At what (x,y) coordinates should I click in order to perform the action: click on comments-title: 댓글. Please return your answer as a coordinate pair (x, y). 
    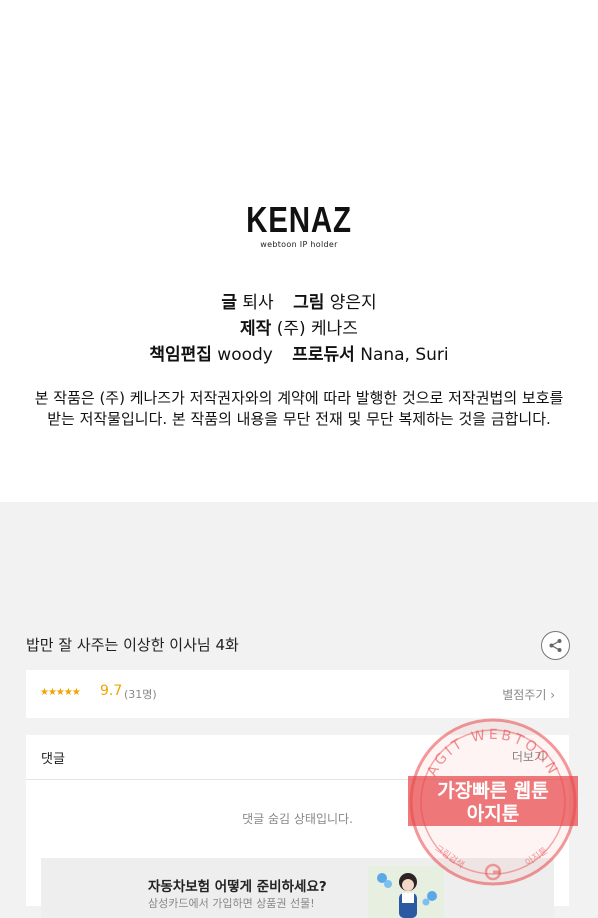
    Looking at the image, I should click on (53, 759).